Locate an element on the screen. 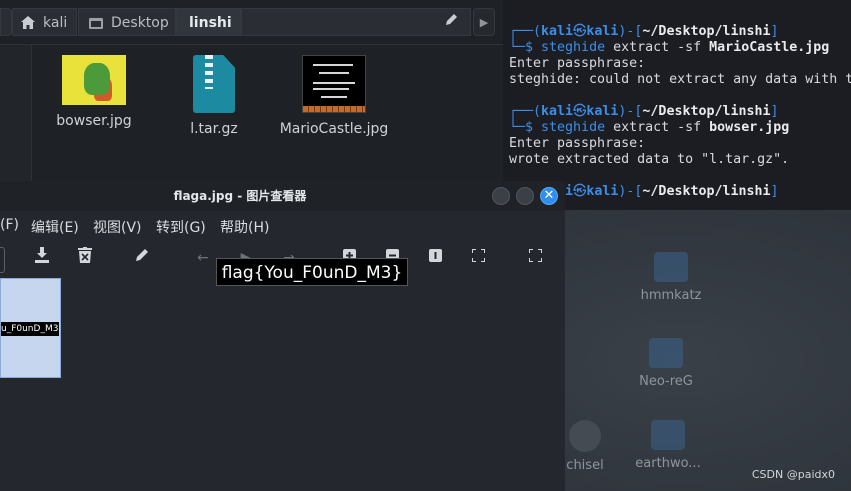 This screenshot has height=491, width=851. edit-button is located at coordinates (142, 258).